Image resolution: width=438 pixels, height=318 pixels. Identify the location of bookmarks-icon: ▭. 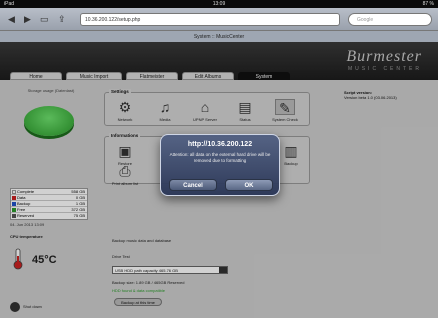
(44, 19).